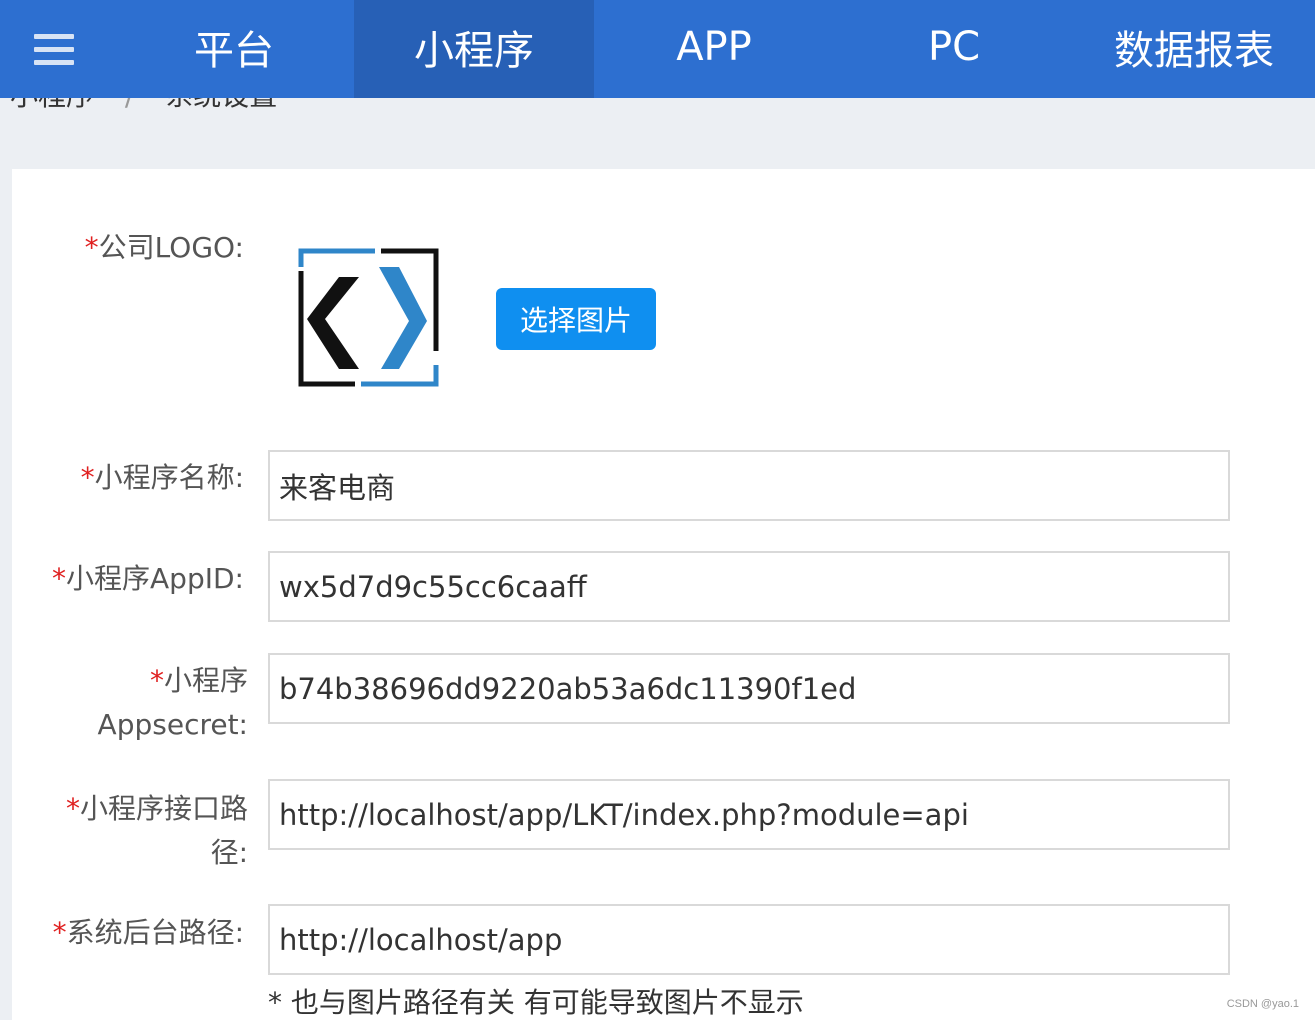  What do you see at coordinates (1262, 1004) in the screenshot?
I see `watermark: CSDN @yao.1` at bounding box center [1262, 1004].